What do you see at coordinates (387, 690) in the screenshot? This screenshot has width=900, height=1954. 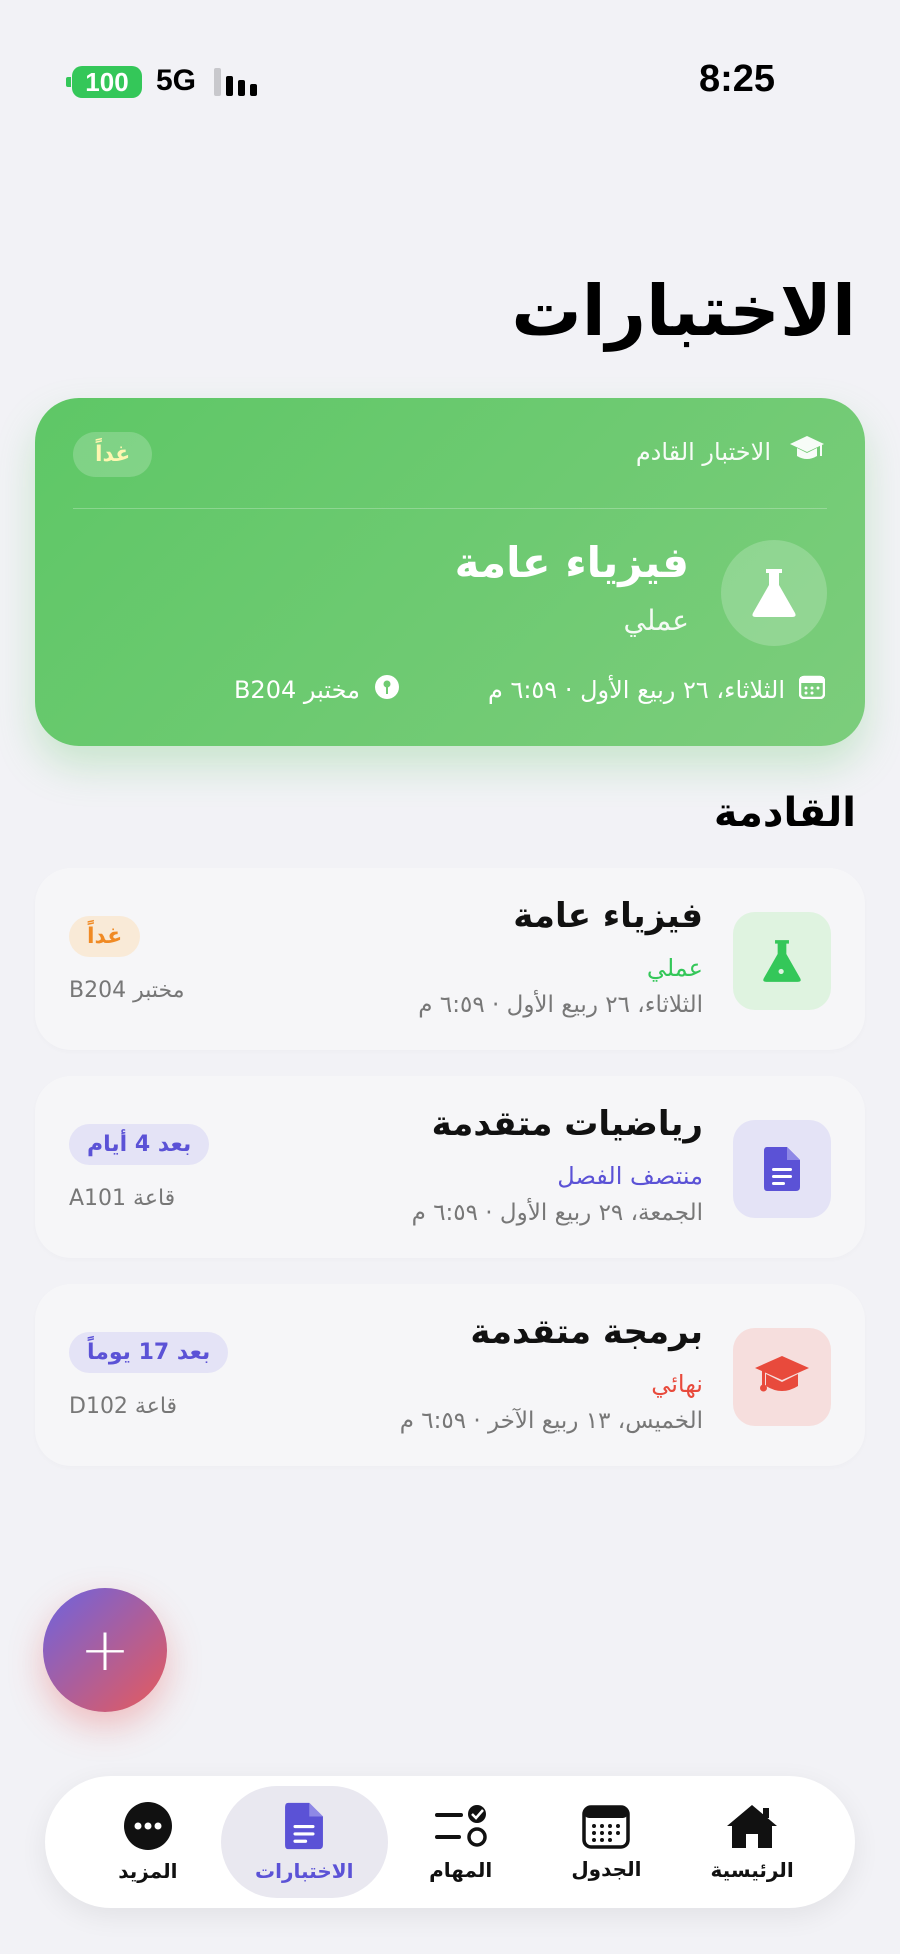 I see `location-pin-icon` at bounding box center [387, 690].